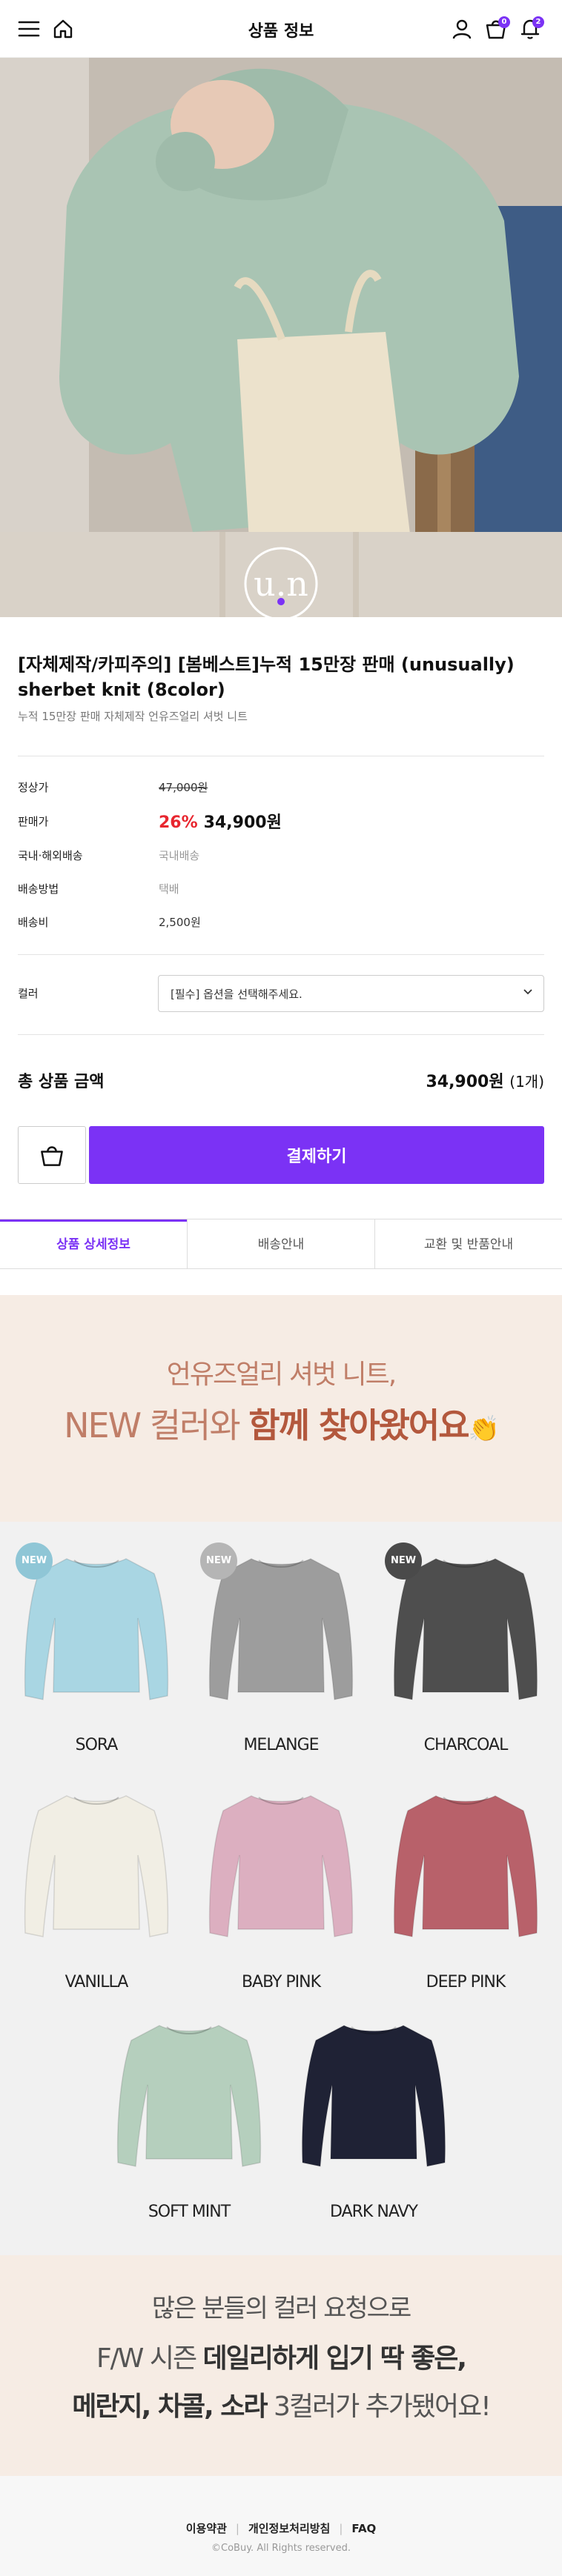  I want to click on color-item: NEW MELANGE, so click(281, 1647).